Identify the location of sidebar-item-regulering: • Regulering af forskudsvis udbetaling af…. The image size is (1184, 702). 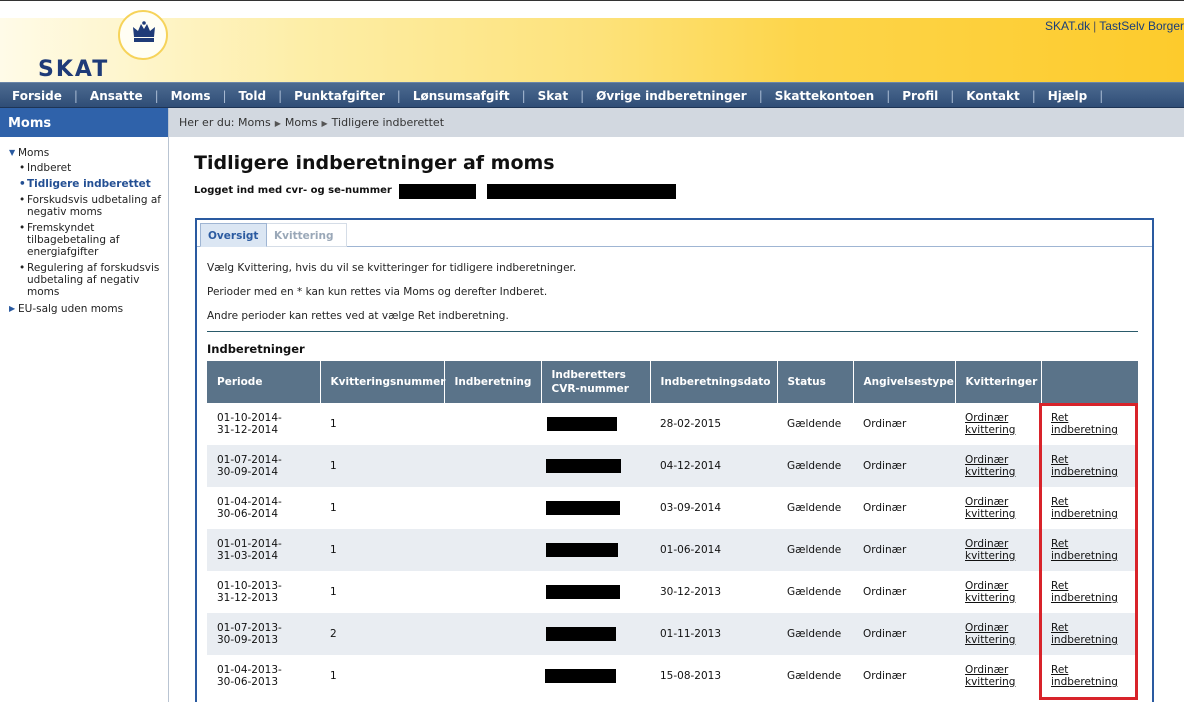
(84, 280).